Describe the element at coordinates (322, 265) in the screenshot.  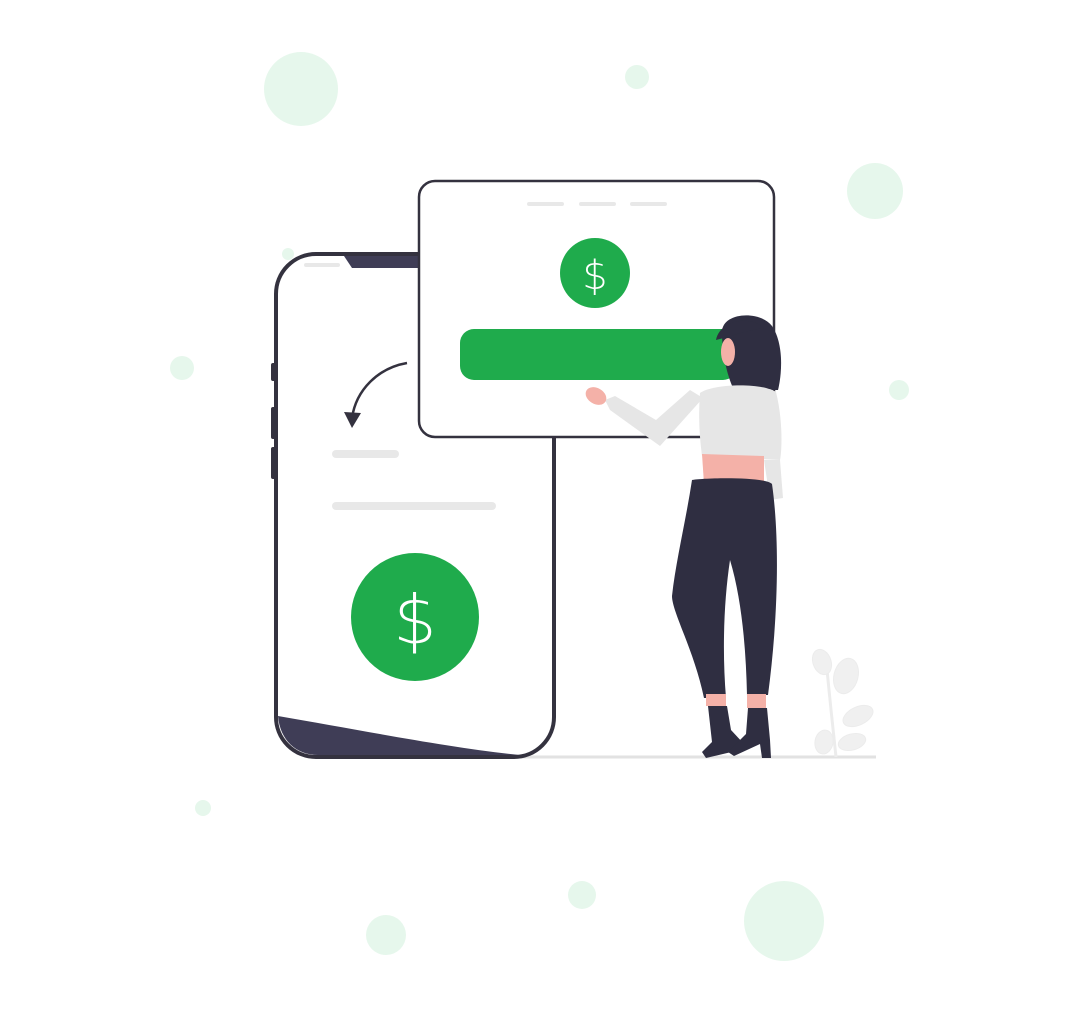
I see `phone-speaker` at that location.